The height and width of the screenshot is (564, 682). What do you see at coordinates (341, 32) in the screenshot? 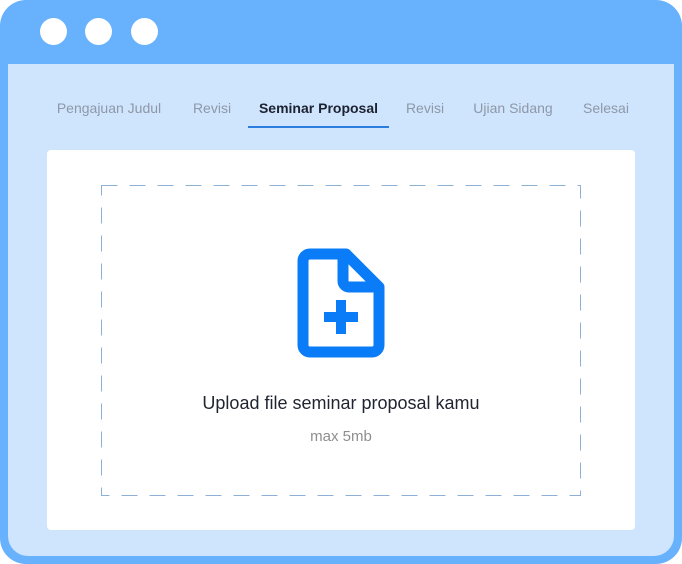
I see `window-titlebar` at bounding box center [341, 32].